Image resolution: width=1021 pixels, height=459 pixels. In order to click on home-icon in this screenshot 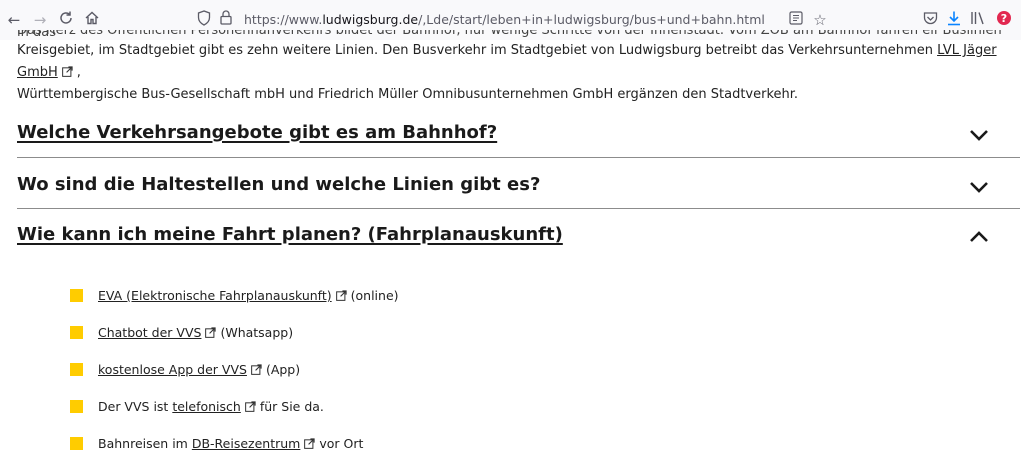, I will do `click(92, 20)`.